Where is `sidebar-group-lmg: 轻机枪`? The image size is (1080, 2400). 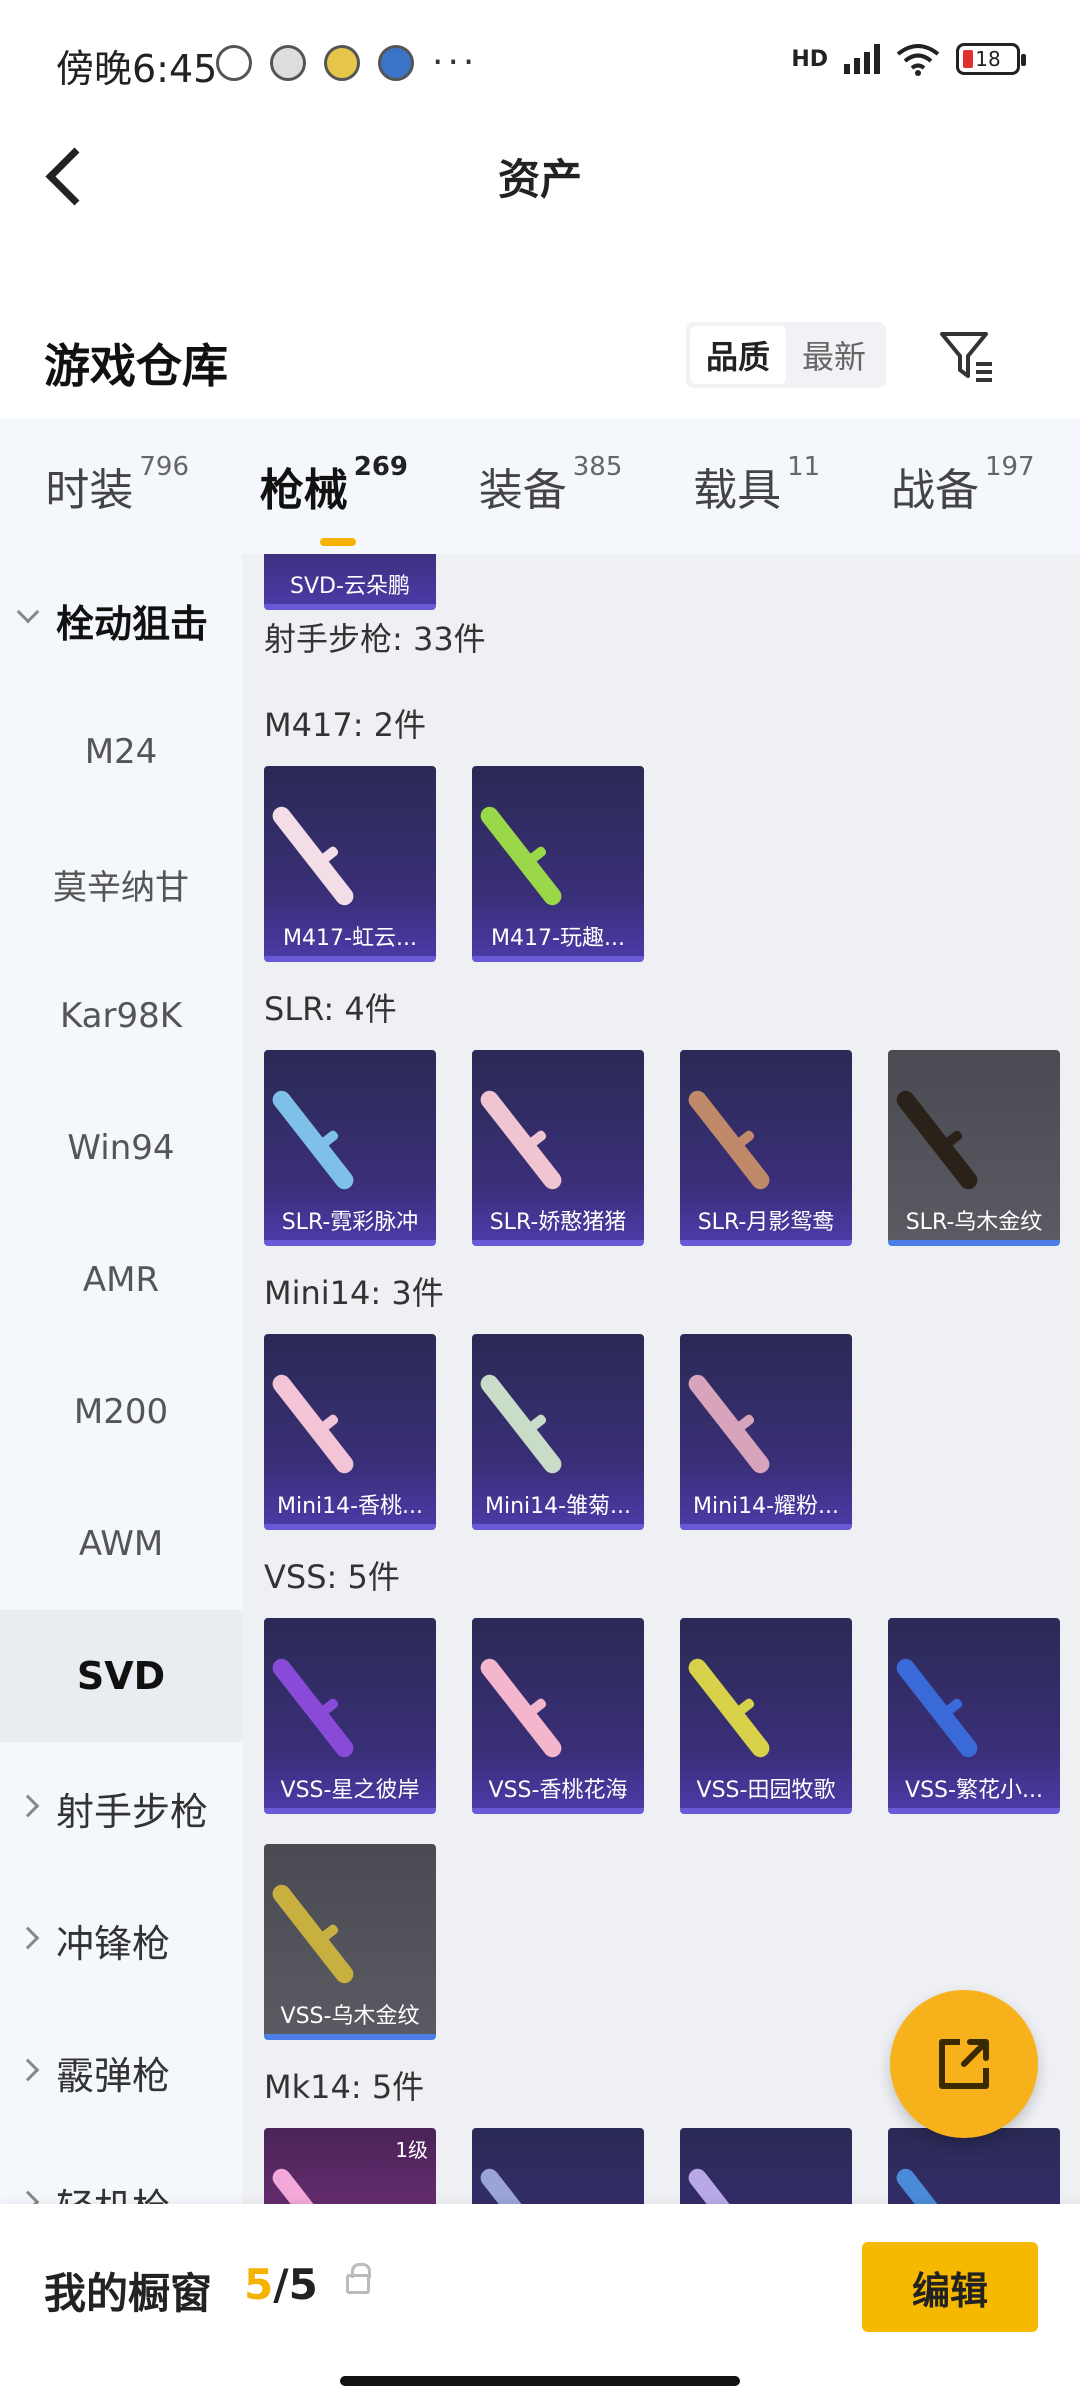 sidebar-group-lmg: 轻机枪 is located at coordinates (121, 2171).